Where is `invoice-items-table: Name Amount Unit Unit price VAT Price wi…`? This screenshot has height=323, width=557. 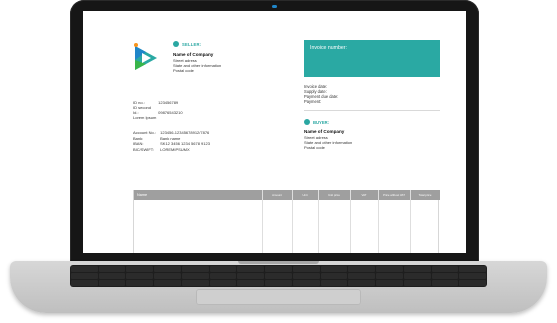 invoice-items-table: Name Amount Unit Unit price VAT Price wi… is located at coordinates (286, 221).